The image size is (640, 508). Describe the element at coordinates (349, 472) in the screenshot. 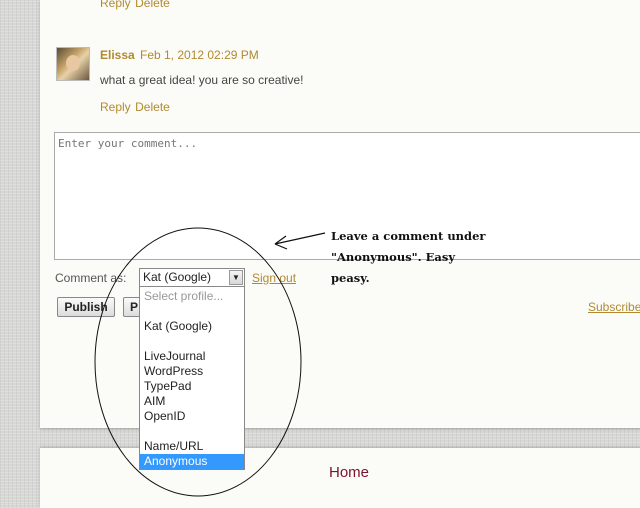

I see `home-link: Home` at that location.